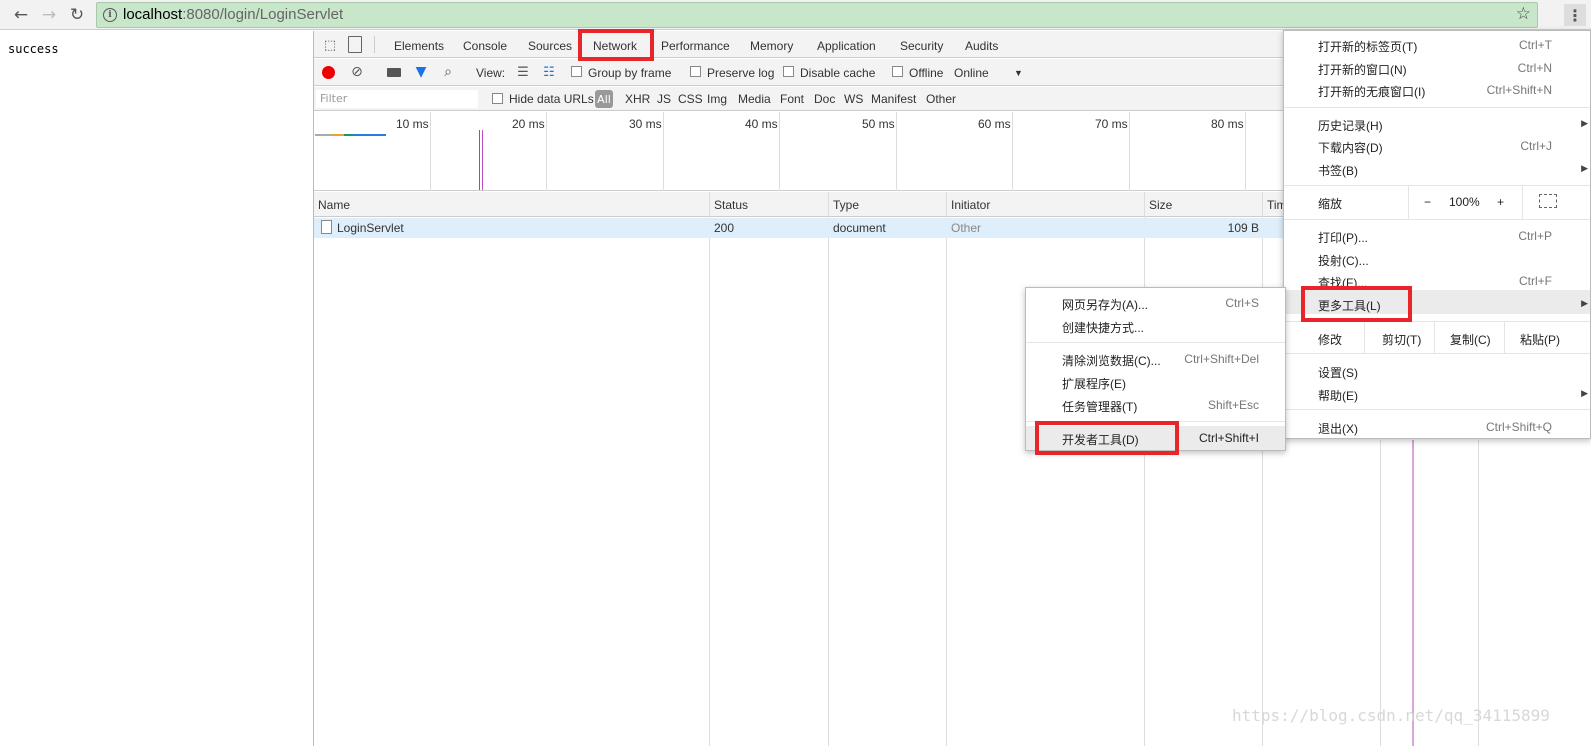 Image resolution: width=1591 pixels, height=746 pixels. Describe the element at coordinates (549, 72) in the screenshot. I see `waterfall-icon: ☷` at that location.